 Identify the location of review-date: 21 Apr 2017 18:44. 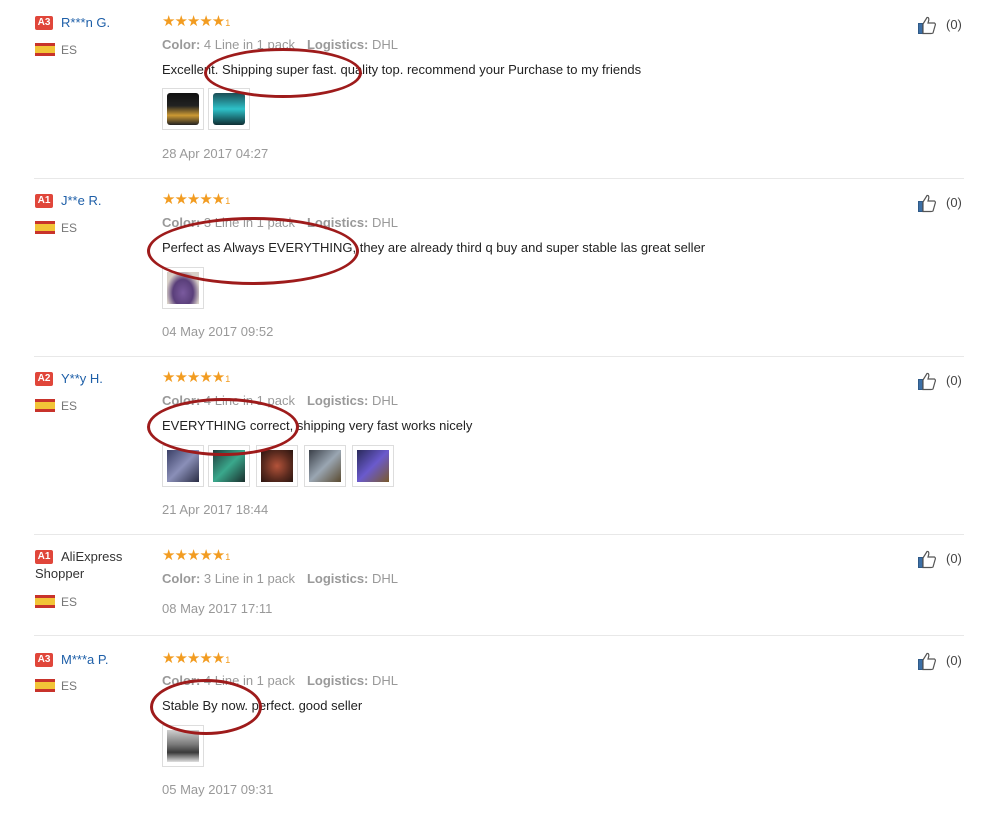
(215, 509).